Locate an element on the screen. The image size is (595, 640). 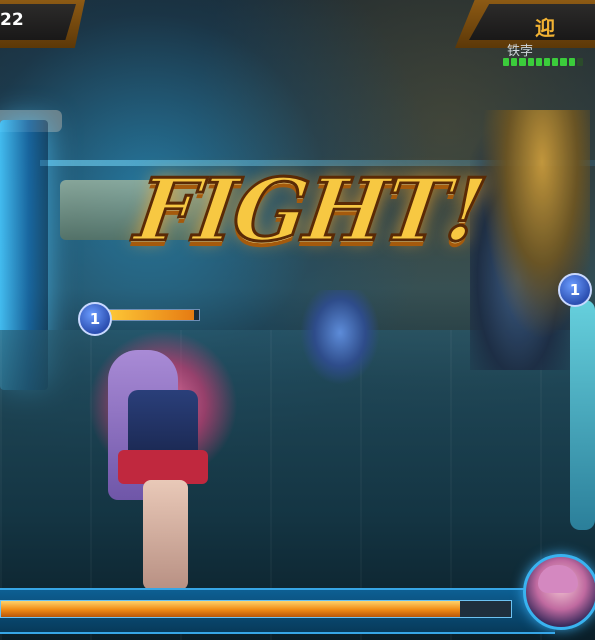
character-portrait-icon is located at coordinates (559, 592).